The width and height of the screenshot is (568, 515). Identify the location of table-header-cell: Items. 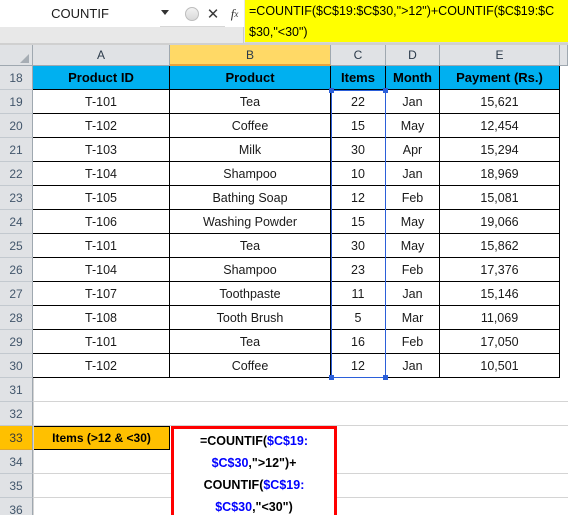
(358, 78).